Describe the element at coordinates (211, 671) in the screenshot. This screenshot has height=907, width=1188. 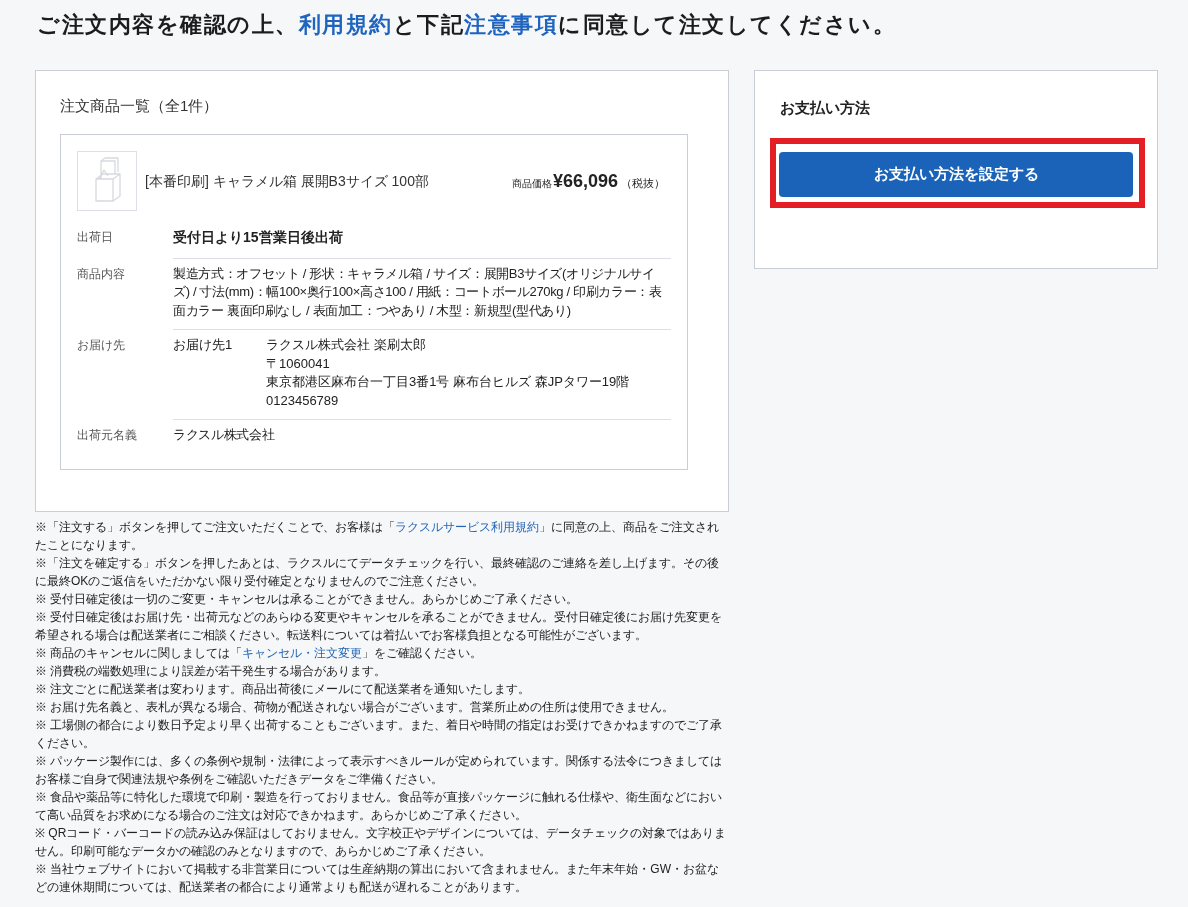
I see `note-text: ※ 消費税の端数処理により誤差が若干発生する場合があります。` at that location.